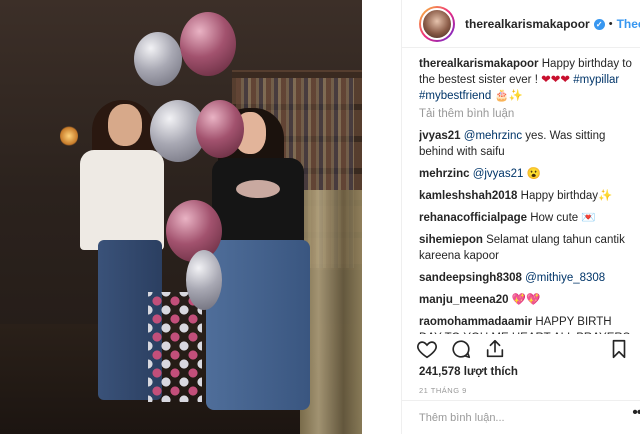 The width and height of the screenshot is (640, 434). I want to click on action-bar, so click(524, 350).